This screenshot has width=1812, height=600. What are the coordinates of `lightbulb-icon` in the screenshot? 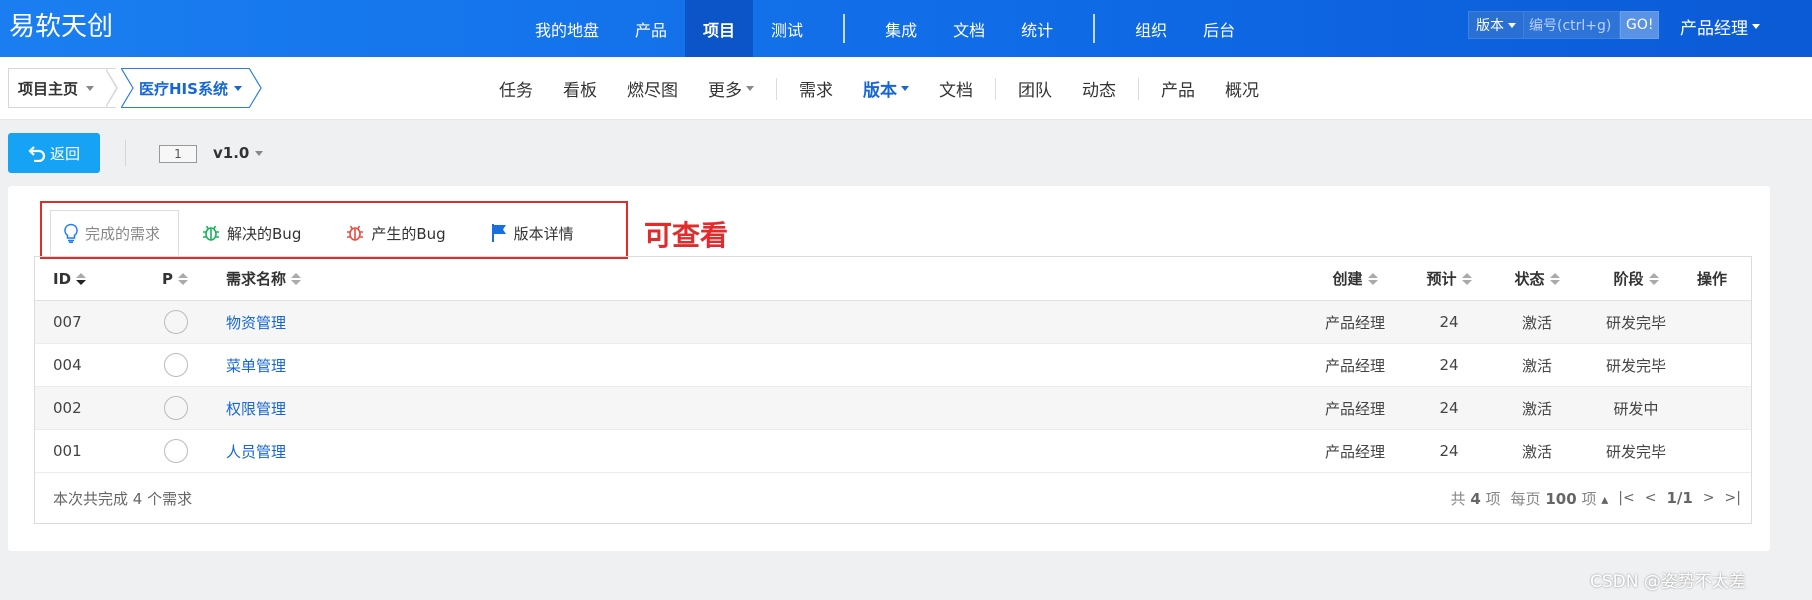 It's located at (71, 233).